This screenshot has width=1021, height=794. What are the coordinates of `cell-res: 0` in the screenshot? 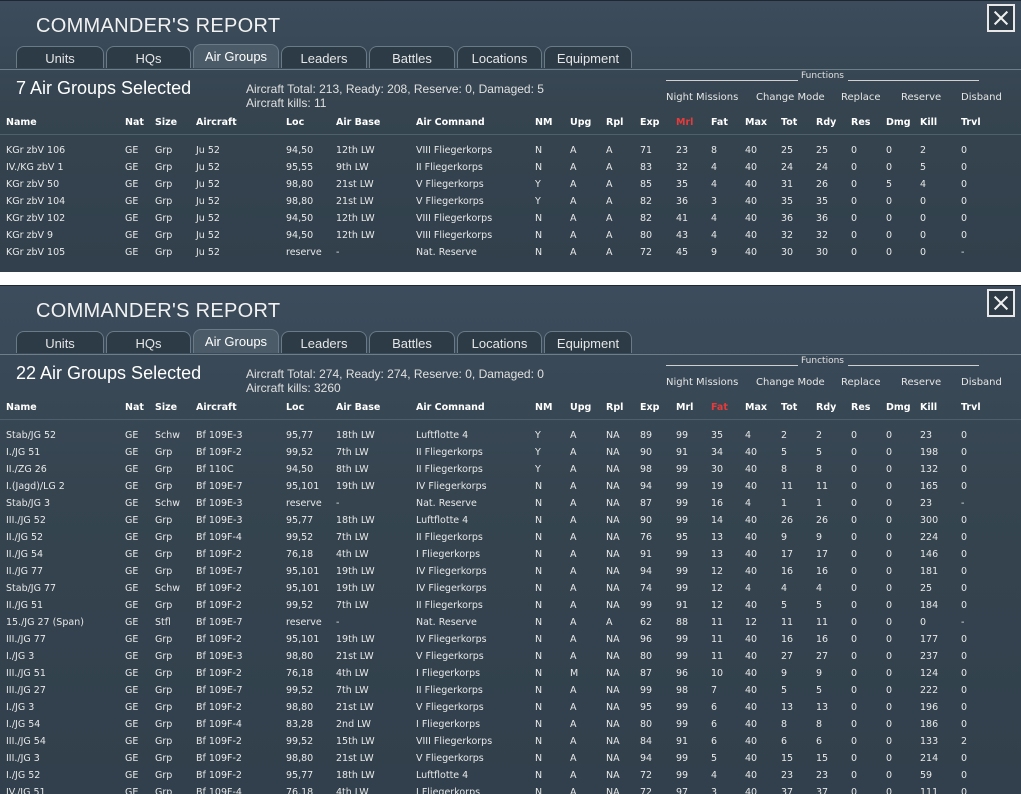 It's located at (854, 673).